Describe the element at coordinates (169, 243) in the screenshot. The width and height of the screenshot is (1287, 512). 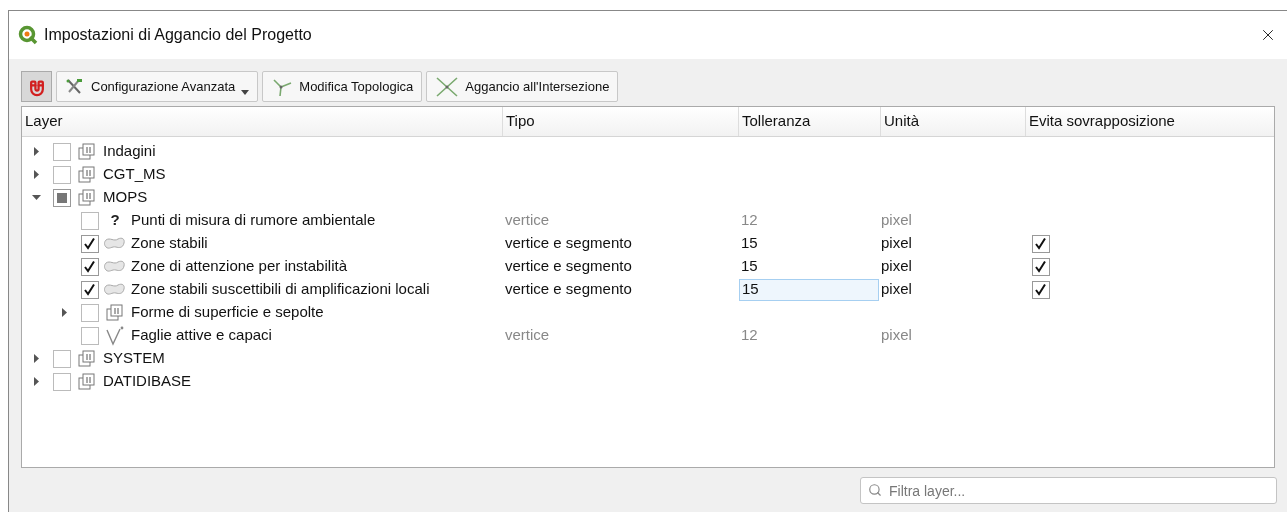
I see `layer-name: Zone stabili` at that location.